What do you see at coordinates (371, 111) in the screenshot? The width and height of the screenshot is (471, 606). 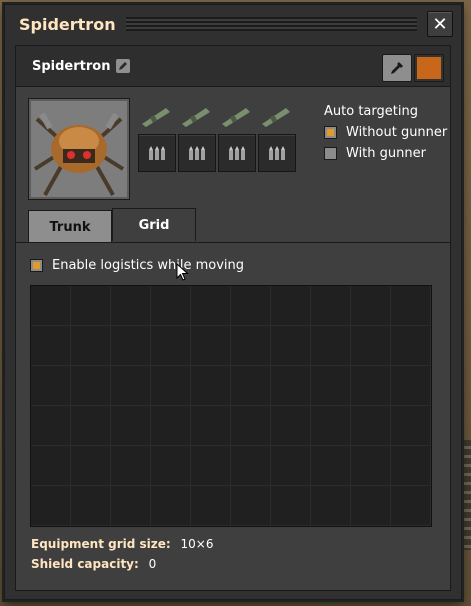 I see `auto-targeting-heading: Auto targeting` at bounding box center [371, 111].